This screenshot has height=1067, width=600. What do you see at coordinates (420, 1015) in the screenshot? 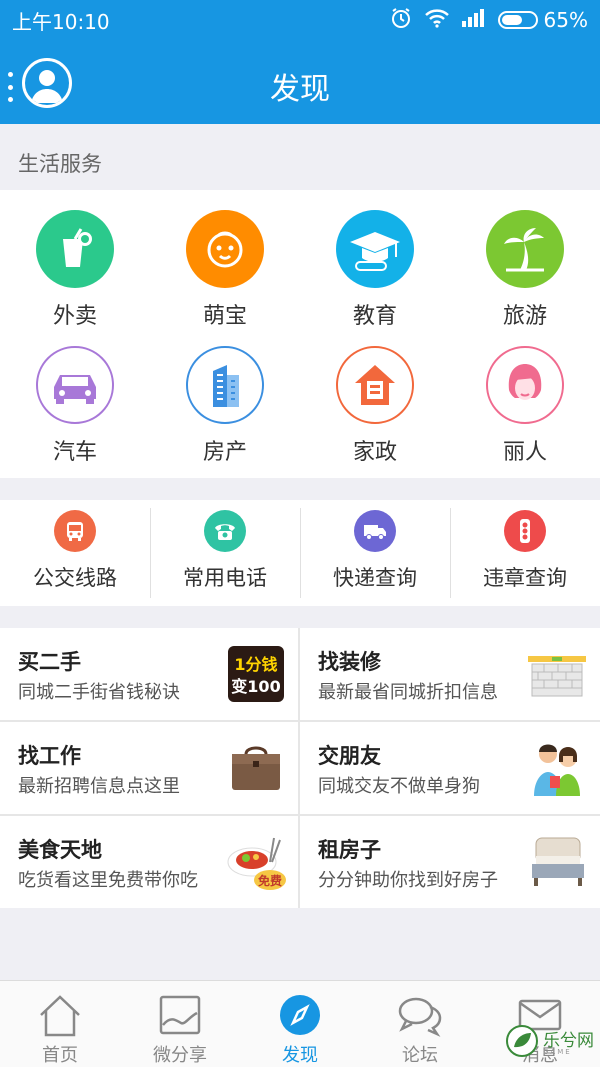
I see `chat-bubbles-icon` at bounding box center [420, 1015].